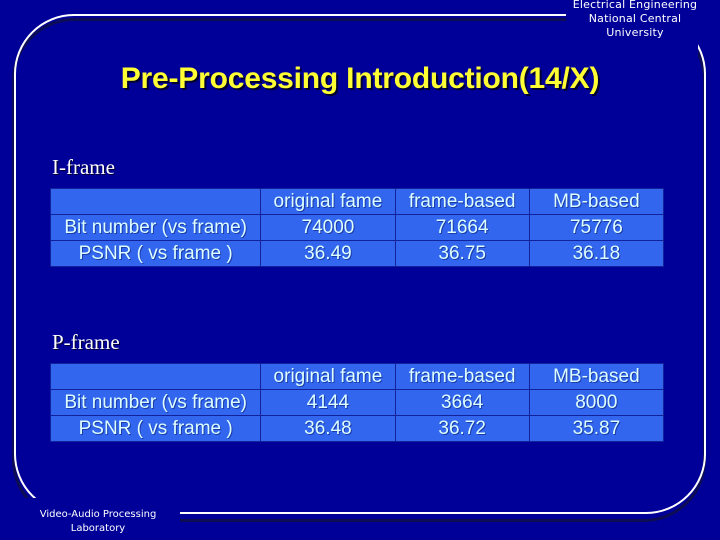 The height and width of the screenshot is (540, 720). I want to click on table-row: Bit number (vs frame) 74000 71664 75776, so click(357, 227).